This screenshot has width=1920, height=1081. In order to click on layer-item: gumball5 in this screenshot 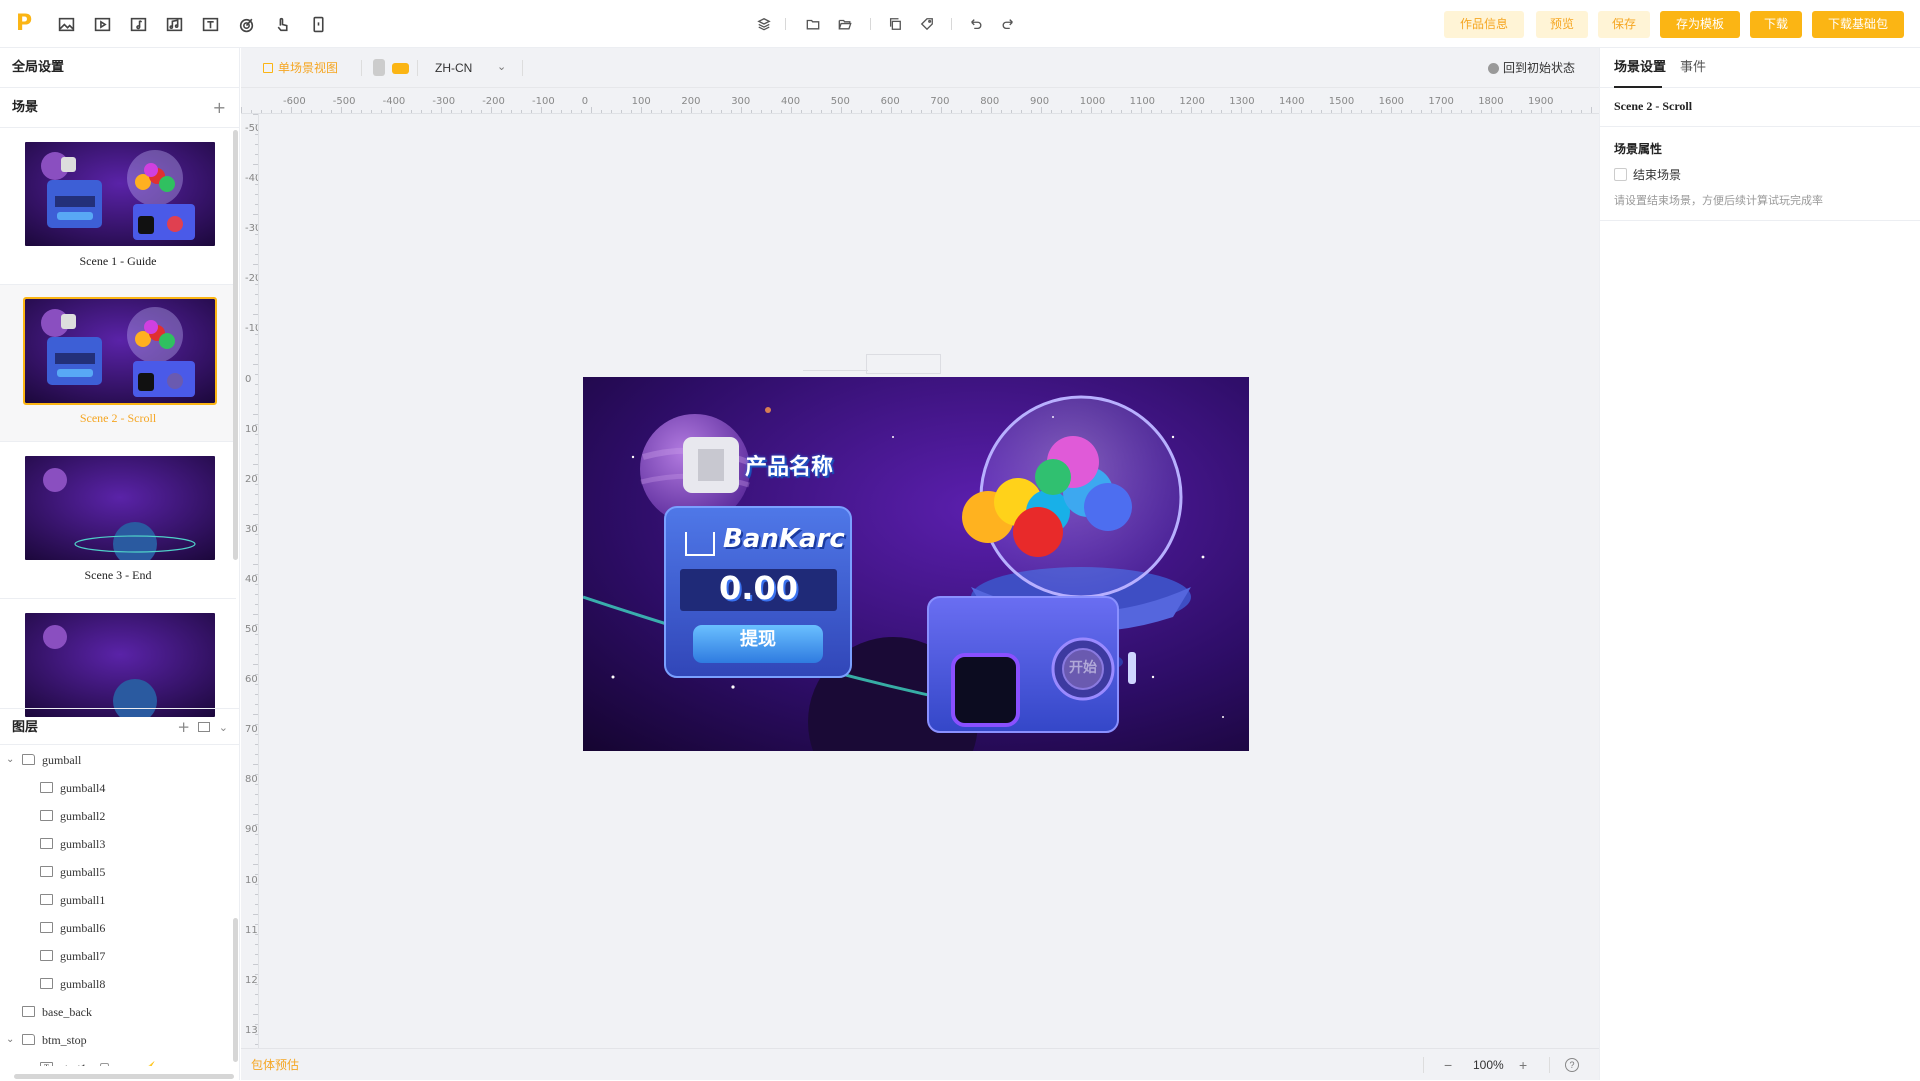, I will do `click(118, 872)`.